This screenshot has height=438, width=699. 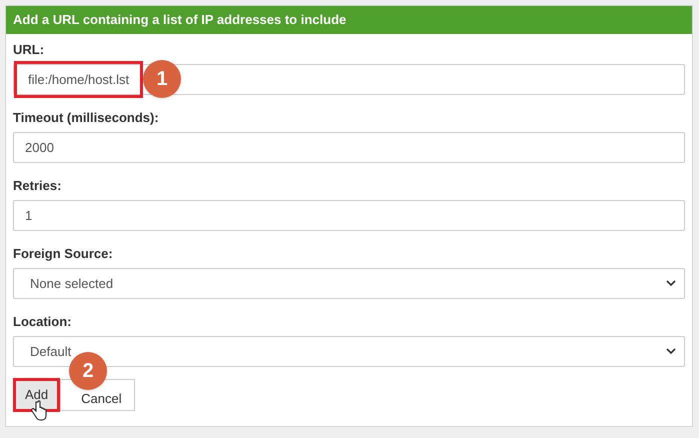 I want to click on select-value: Default, so click(x=51, y=351).